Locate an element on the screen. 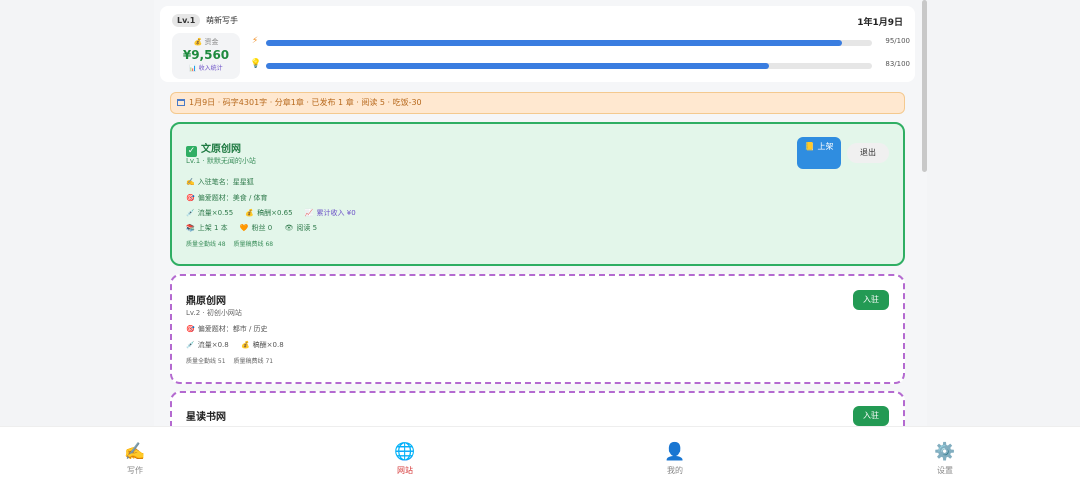  pen-name-line: ✍️ 入驻笔名：星星狐 is located at coordinates (220, 182).